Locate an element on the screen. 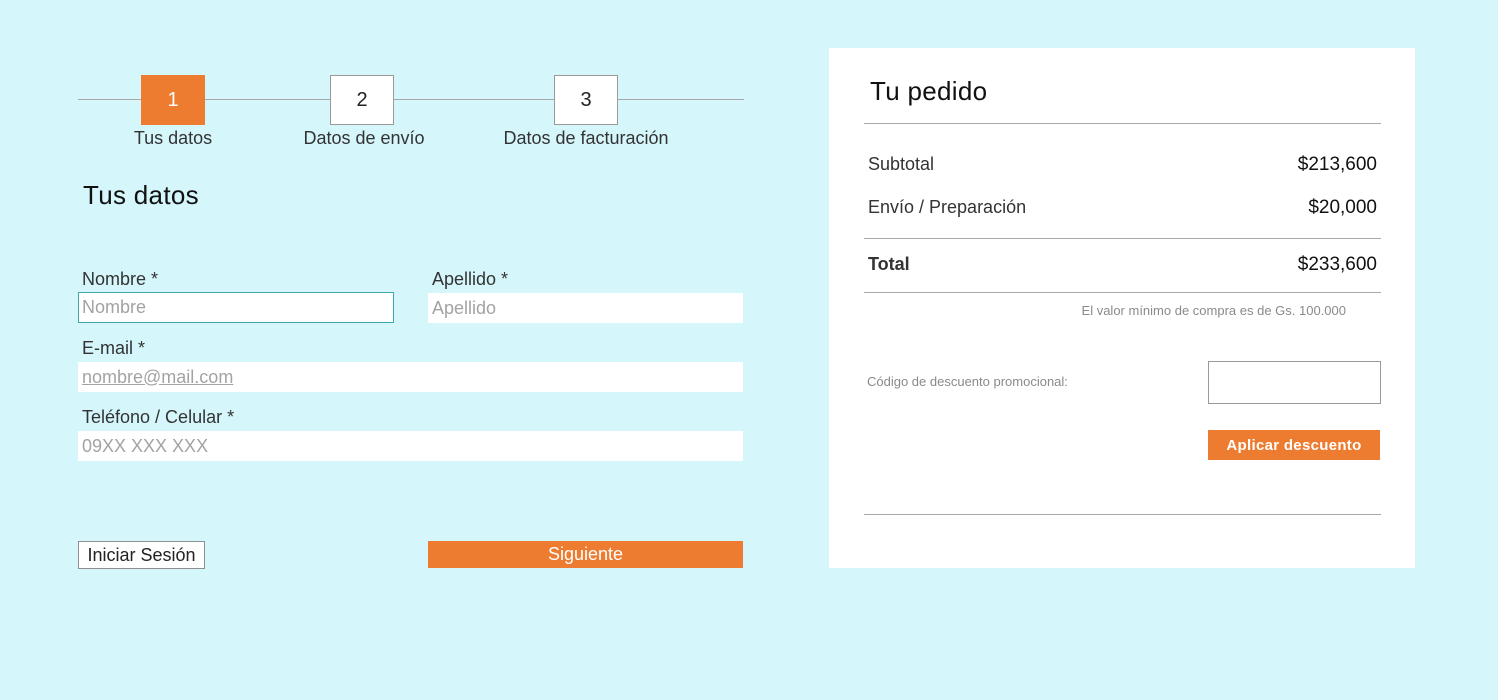 This screenshot has height=700, width=1498. step-2-number: 2 is located at coordinates (362, 99).